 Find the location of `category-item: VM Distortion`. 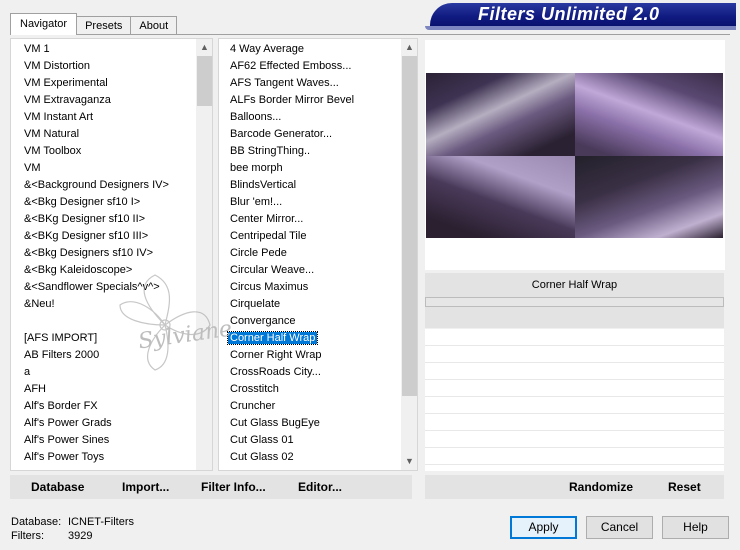

category-item: VM Distortion is located at coordinates (111, 66).